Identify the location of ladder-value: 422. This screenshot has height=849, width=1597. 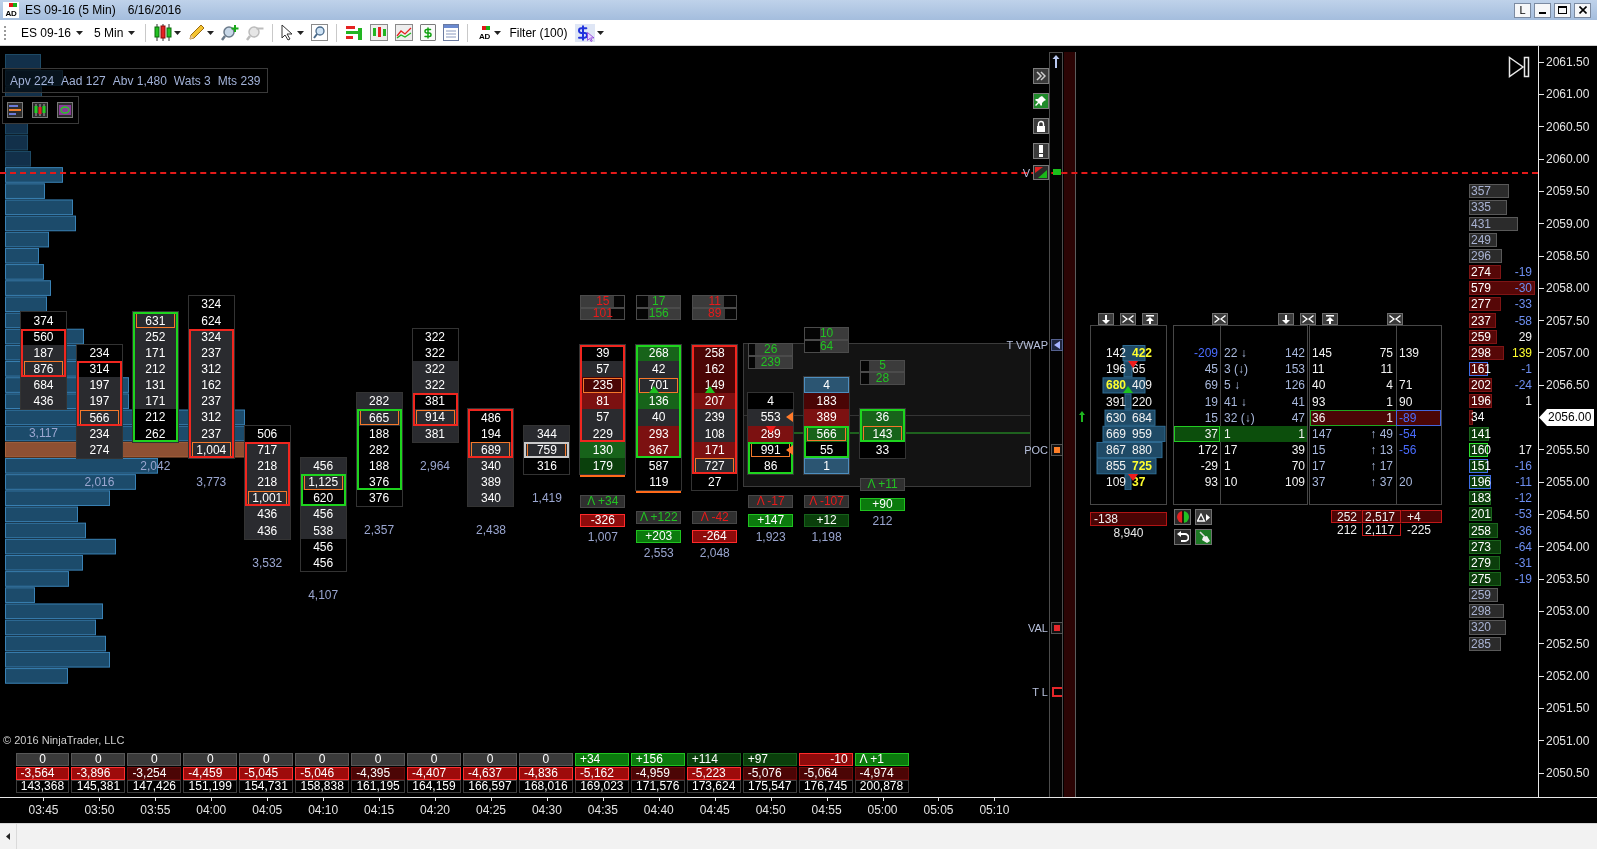
(1142, 353).